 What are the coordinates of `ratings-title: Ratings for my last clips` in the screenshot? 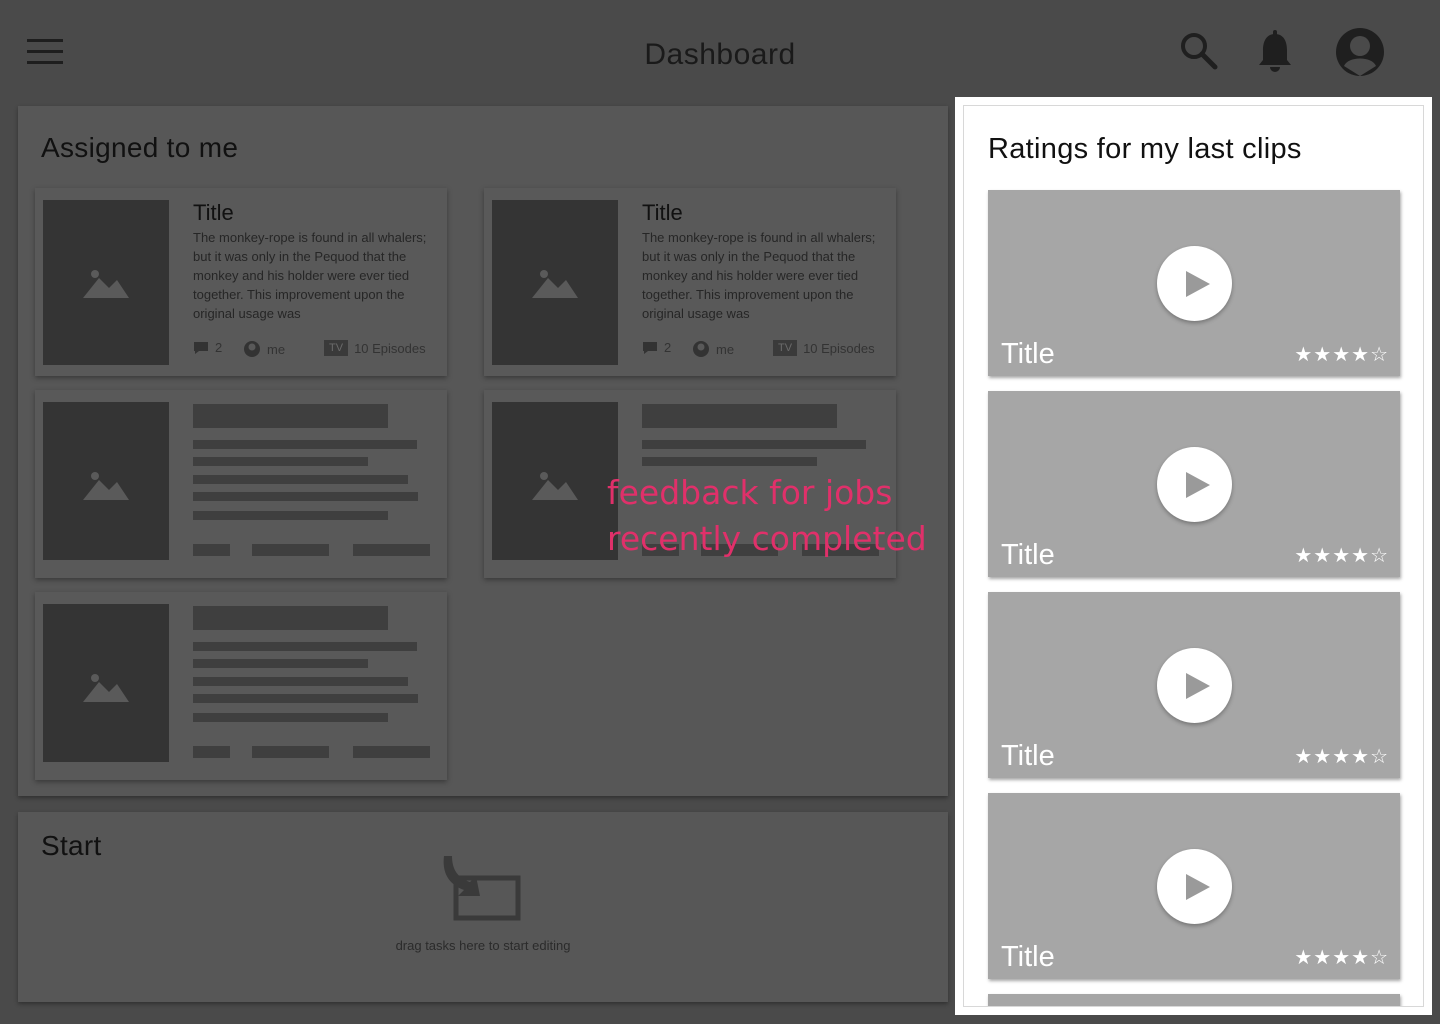 It's located at (1145, 149).